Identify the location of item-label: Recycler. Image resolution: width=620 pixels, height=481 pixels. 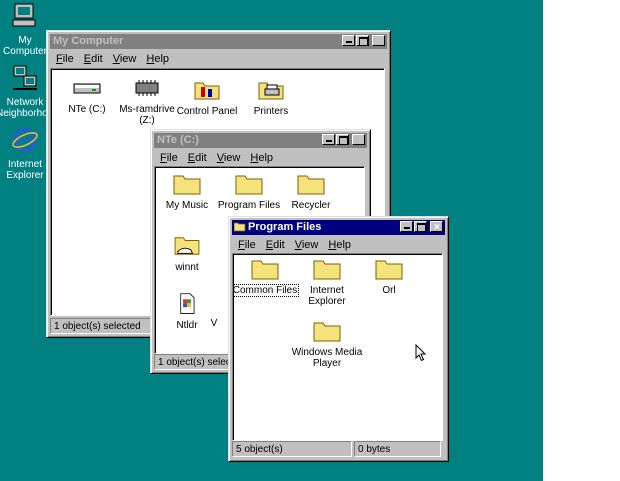
(311, 205).